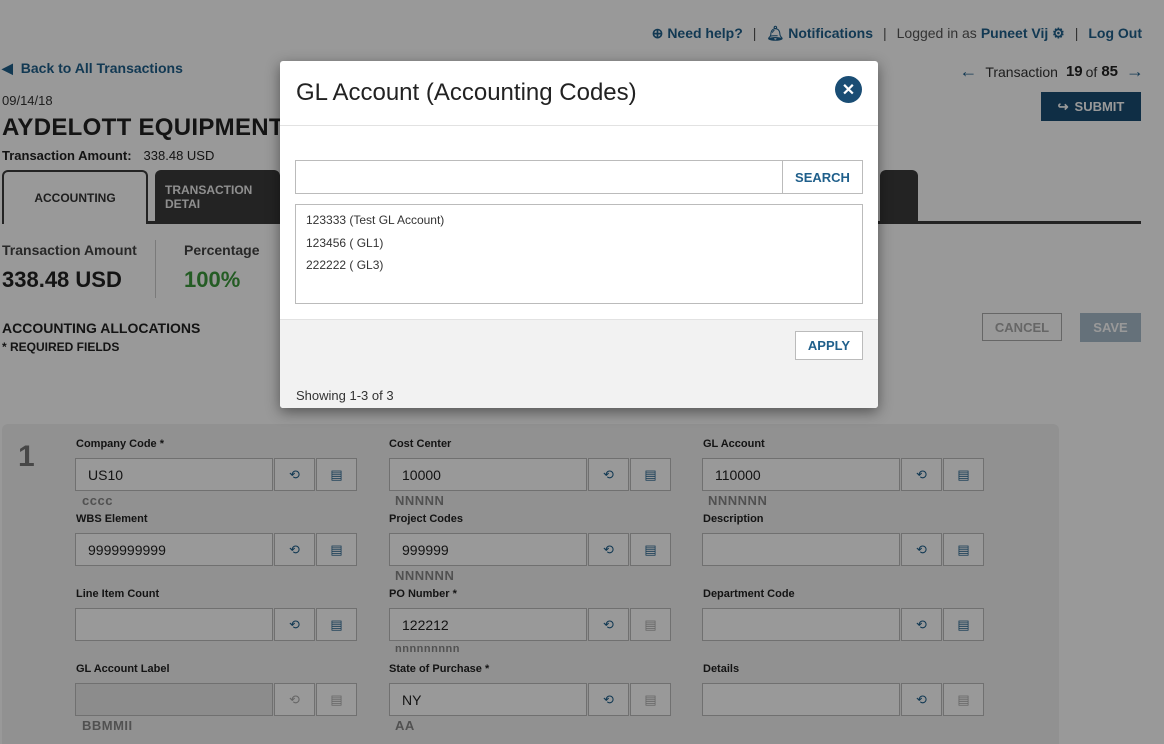 Image resolution: width=1164 pixels, height=744 pixels. Describe the element at coordinates (579, 363) in the screenshot. I see `modal-footer: APPLY Showing 1-3 of 3` at that location.